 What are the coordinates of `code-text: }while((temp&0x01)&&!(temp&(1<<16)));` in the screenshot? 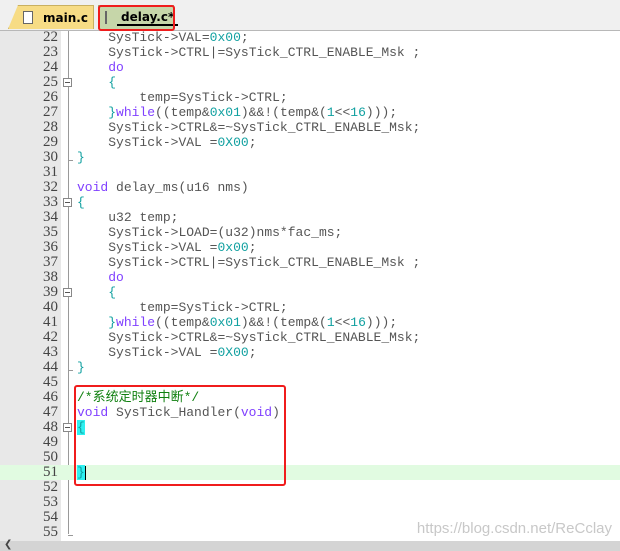 It's located at (237, 112).